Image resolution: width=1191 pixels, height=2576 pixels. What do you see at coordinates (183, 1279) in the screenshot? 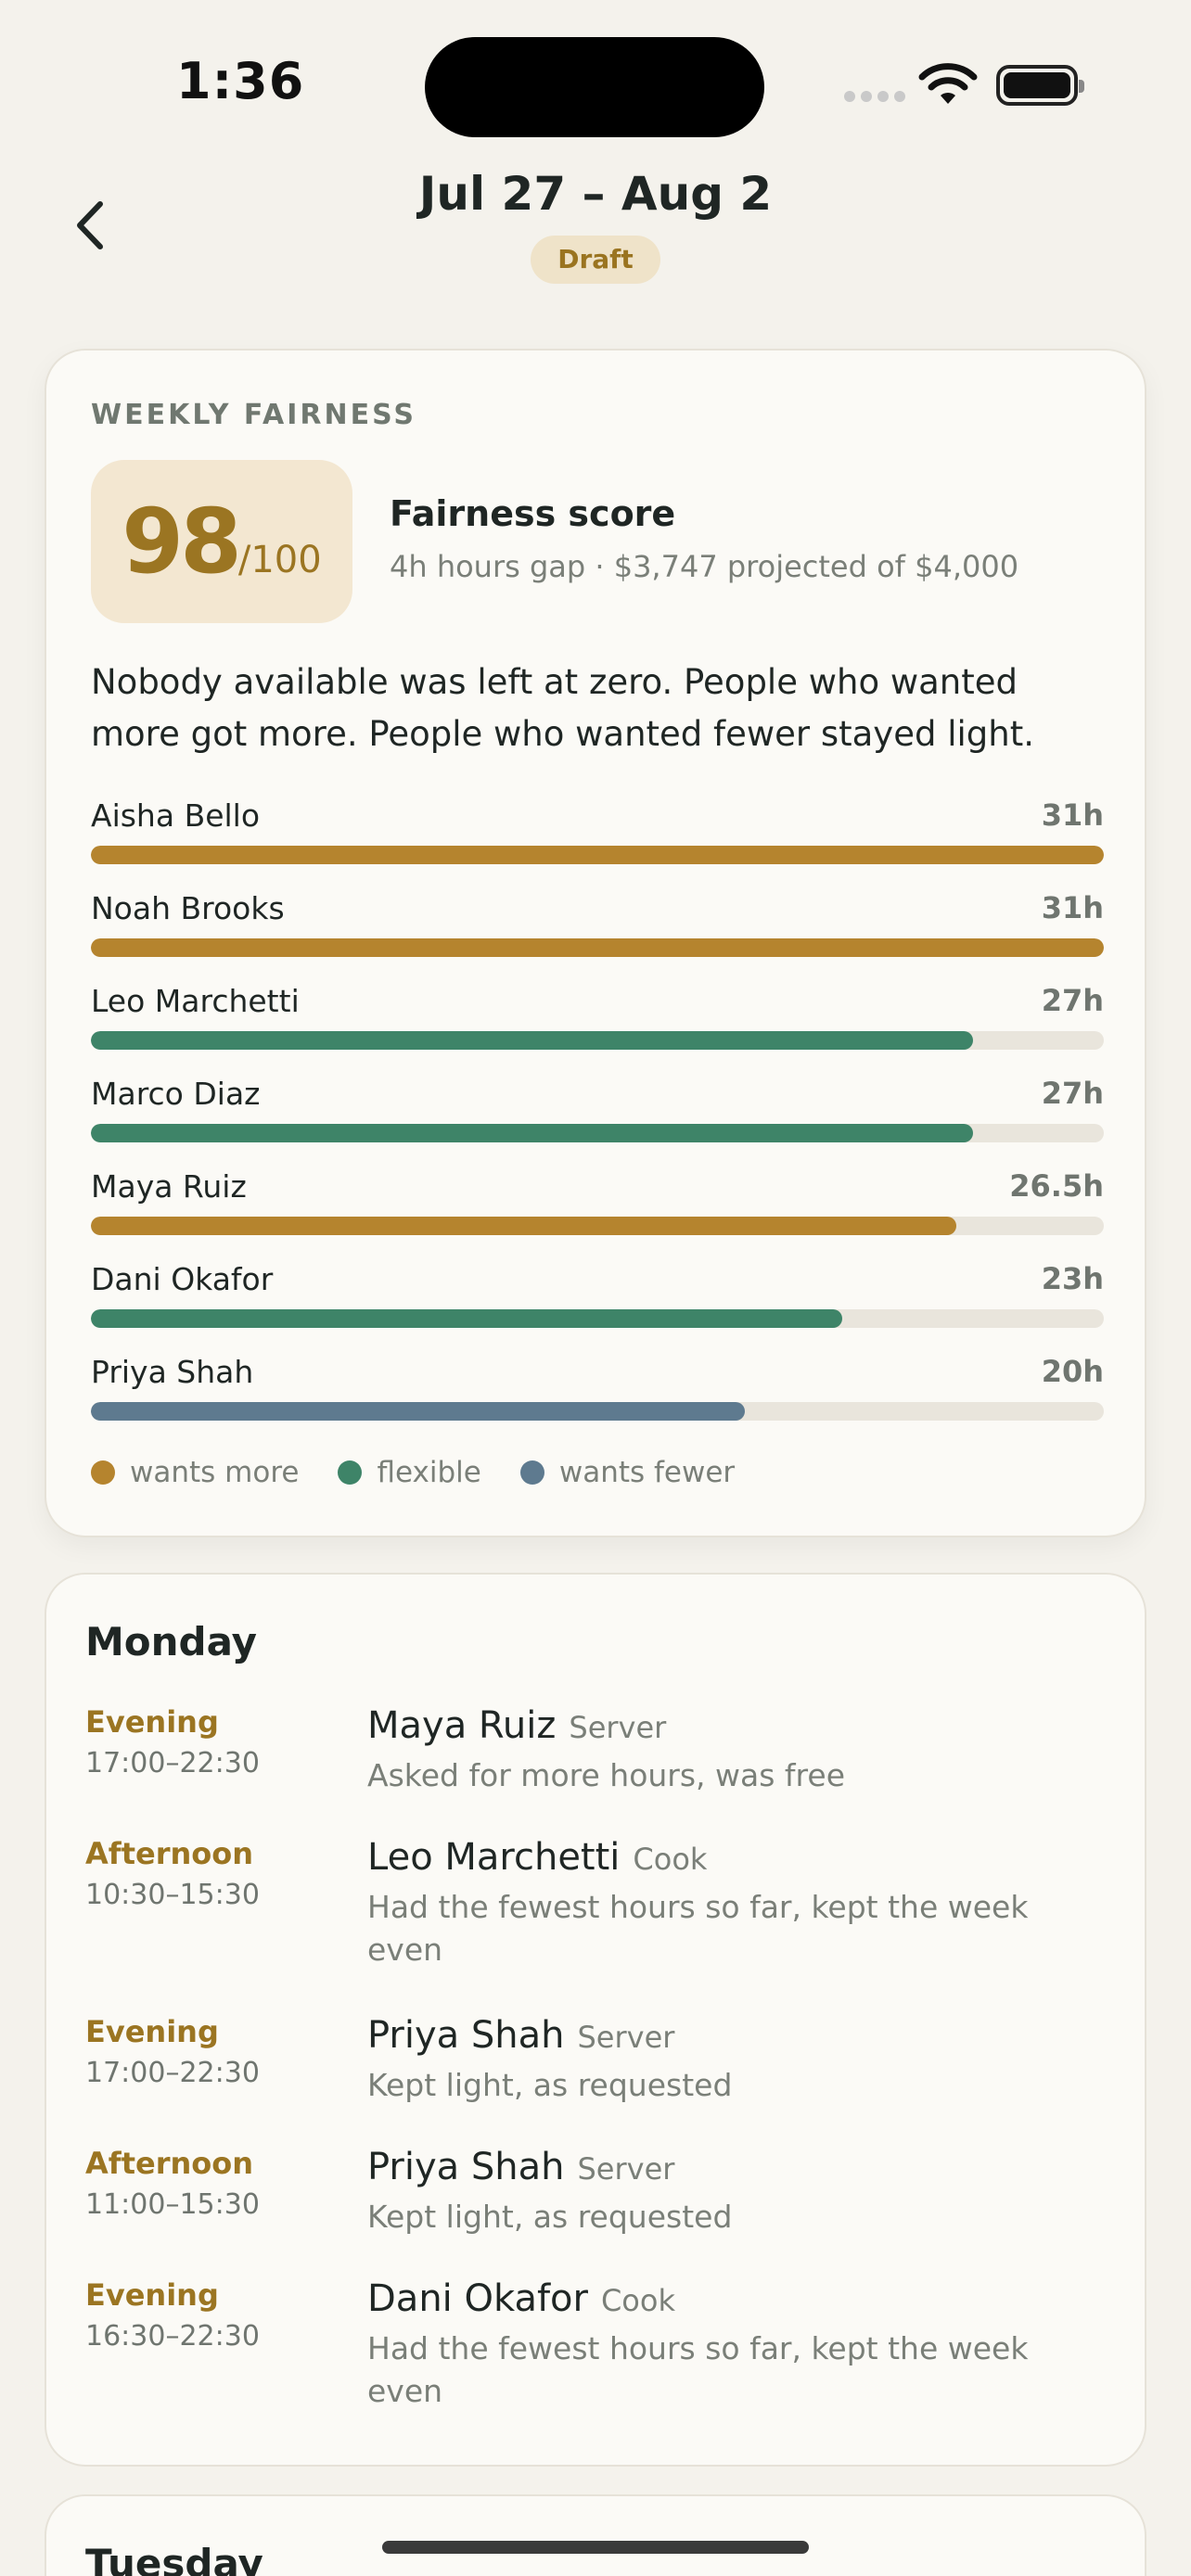
I see `person-name: Dani Okafor` at bounding box center [183, 1279].